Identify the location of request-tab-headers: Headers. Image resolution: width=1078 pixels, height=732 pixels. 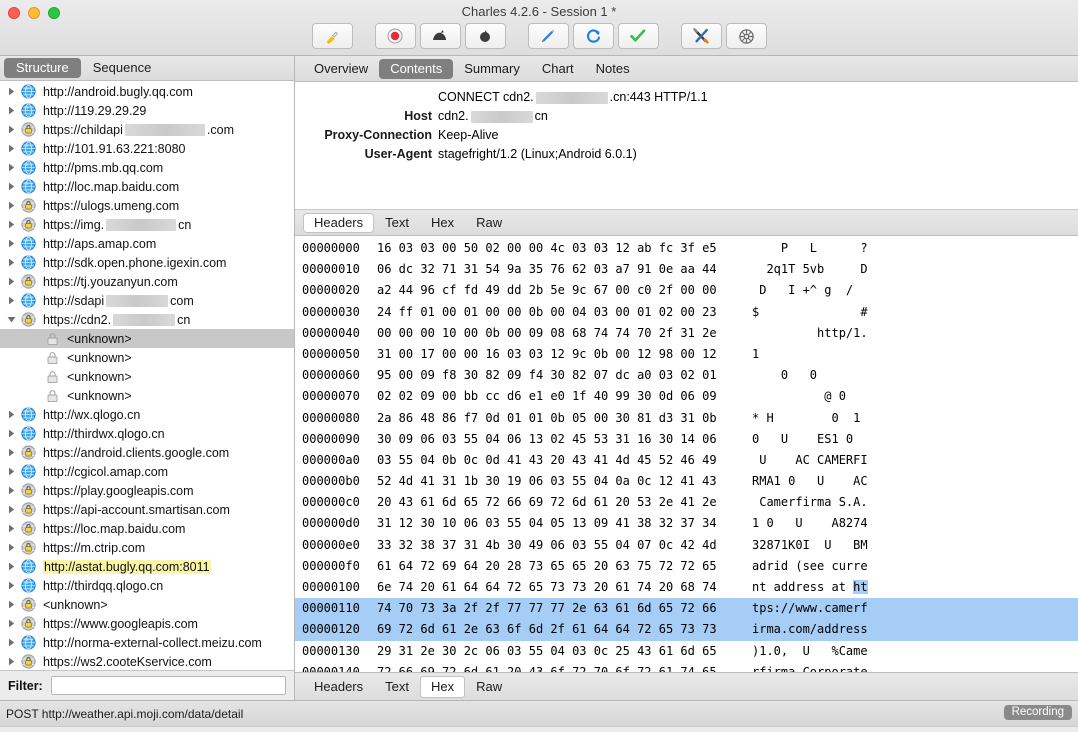
(339, 222).